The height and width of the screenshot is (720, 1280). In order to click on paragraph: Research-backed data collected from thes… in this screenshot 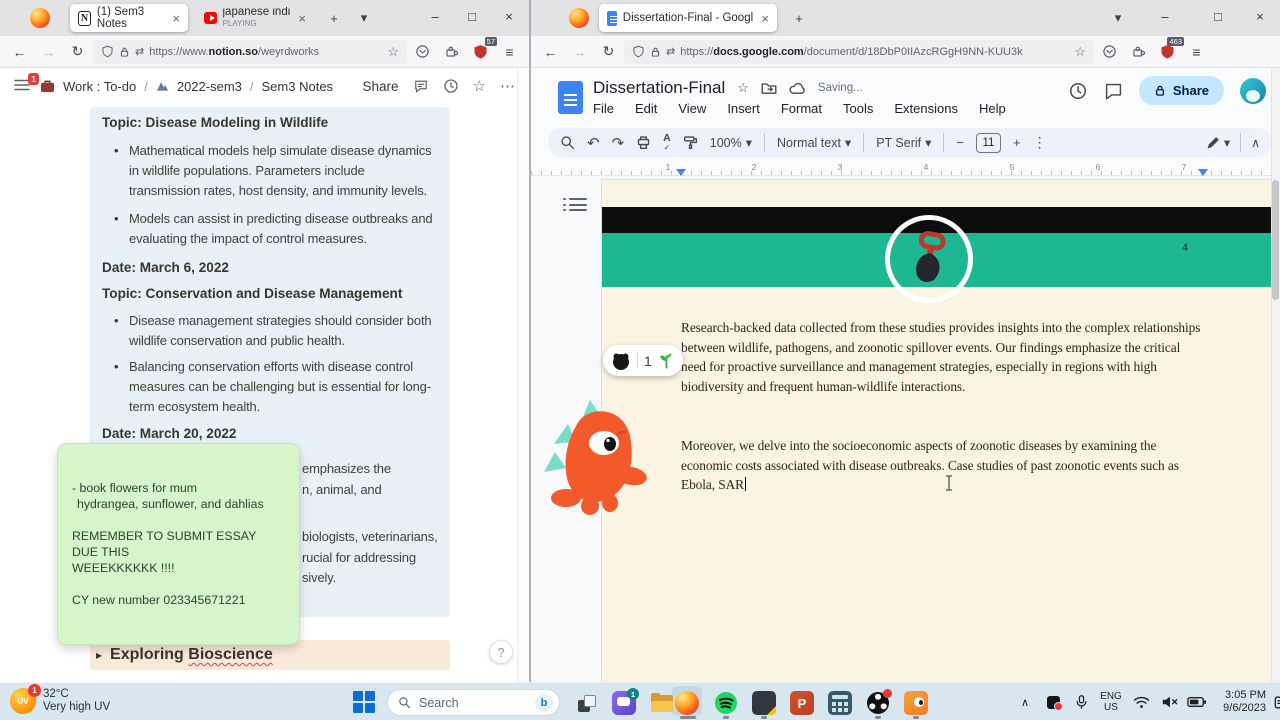, I will do `click(943, 357)`.